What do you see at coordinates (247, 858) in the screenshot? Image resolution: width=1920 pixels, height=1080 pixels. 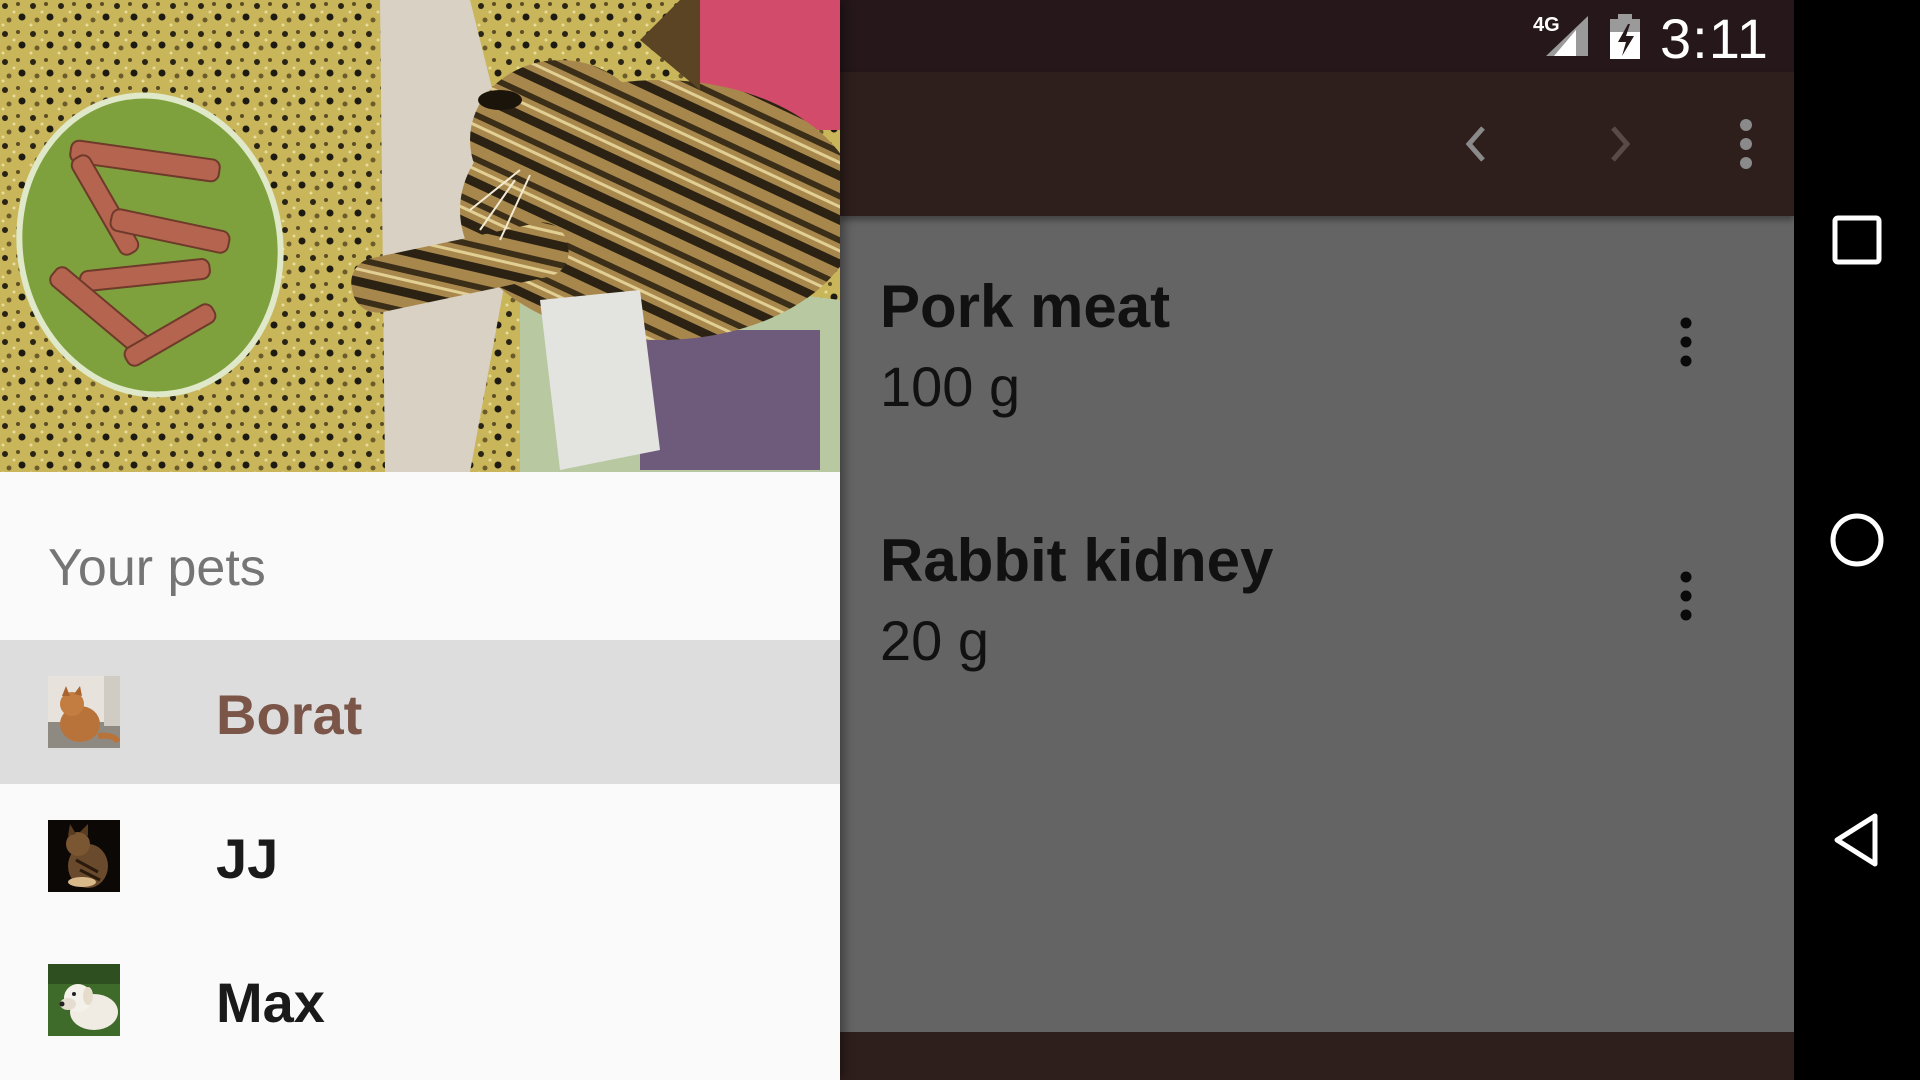 I see `pet-name: JJ` at bounding box center [247, 858].